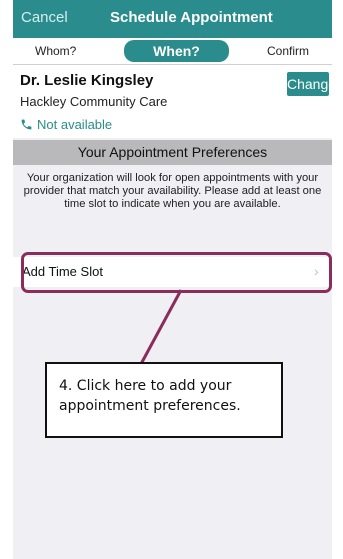  What do you see at coordinates (288, 51) in the screenshot?
I see `step-confirm: Confirm` at bounding box center [288, 51].